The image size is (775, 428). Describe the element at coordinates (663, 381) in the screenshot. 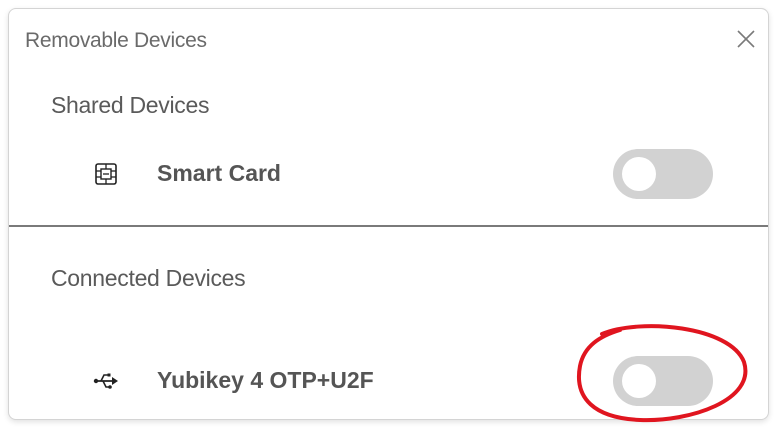

I see `yubikey-toggle` at that location.